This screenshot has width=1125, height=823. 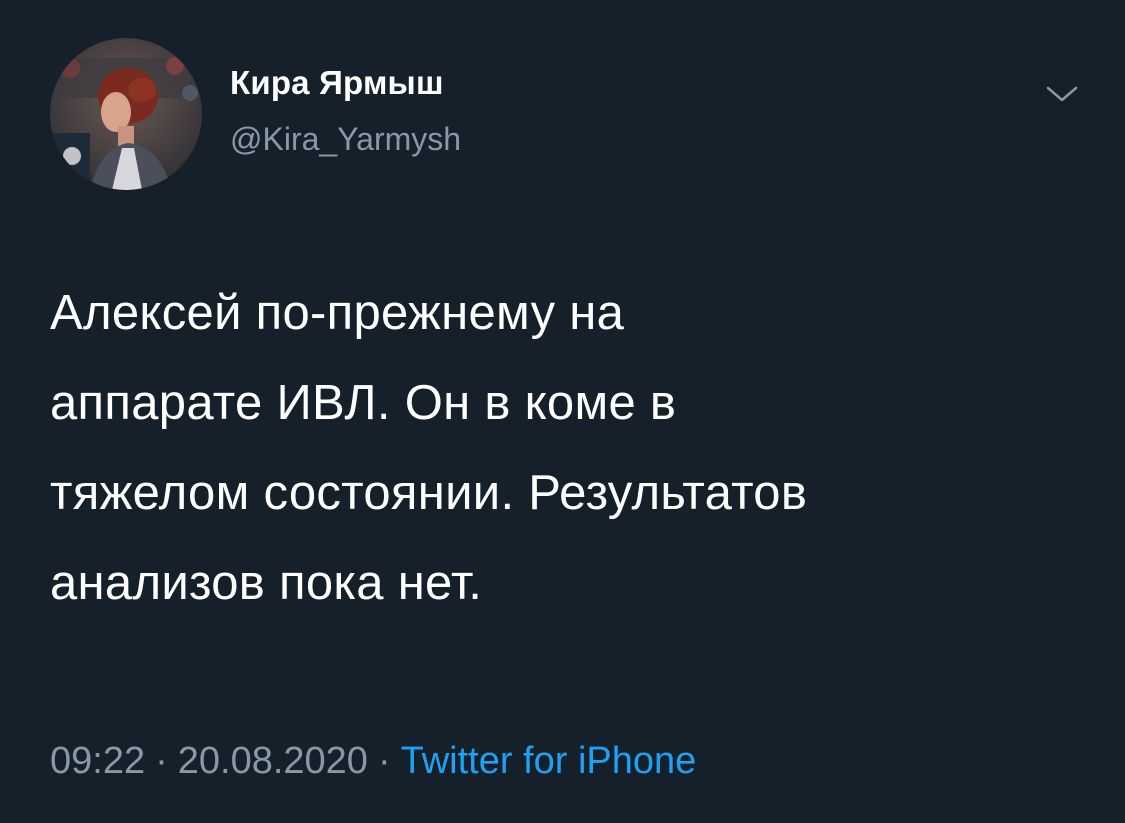 I want to click on chevron-down-icon, so click(x=1062, y=94).